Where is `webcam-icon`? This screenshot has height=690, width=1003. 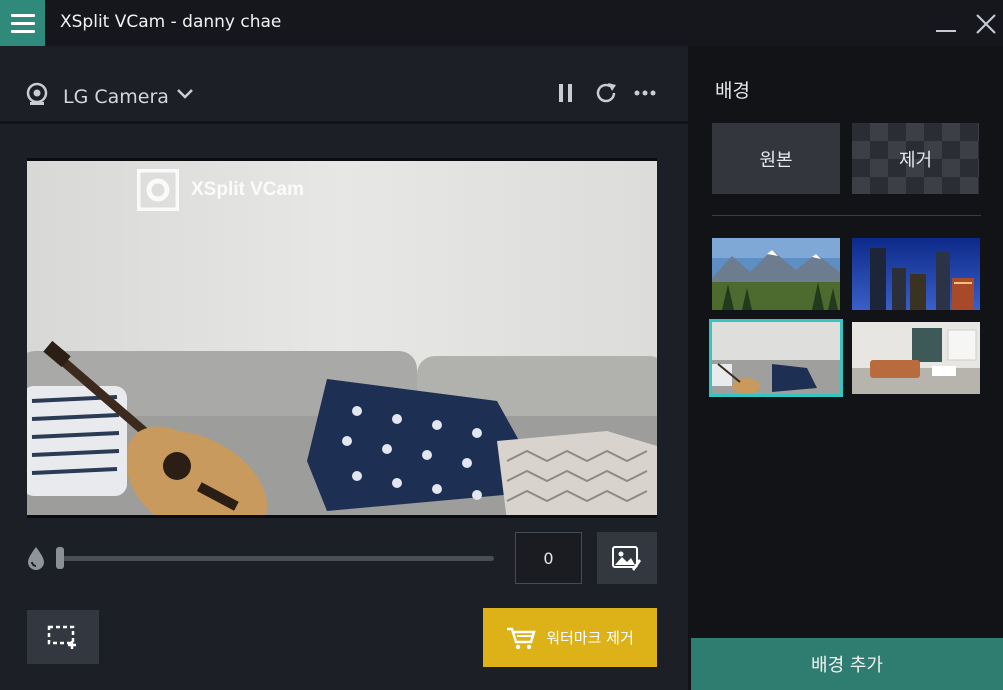
webcam-icon is located at coordinates (37, 93).